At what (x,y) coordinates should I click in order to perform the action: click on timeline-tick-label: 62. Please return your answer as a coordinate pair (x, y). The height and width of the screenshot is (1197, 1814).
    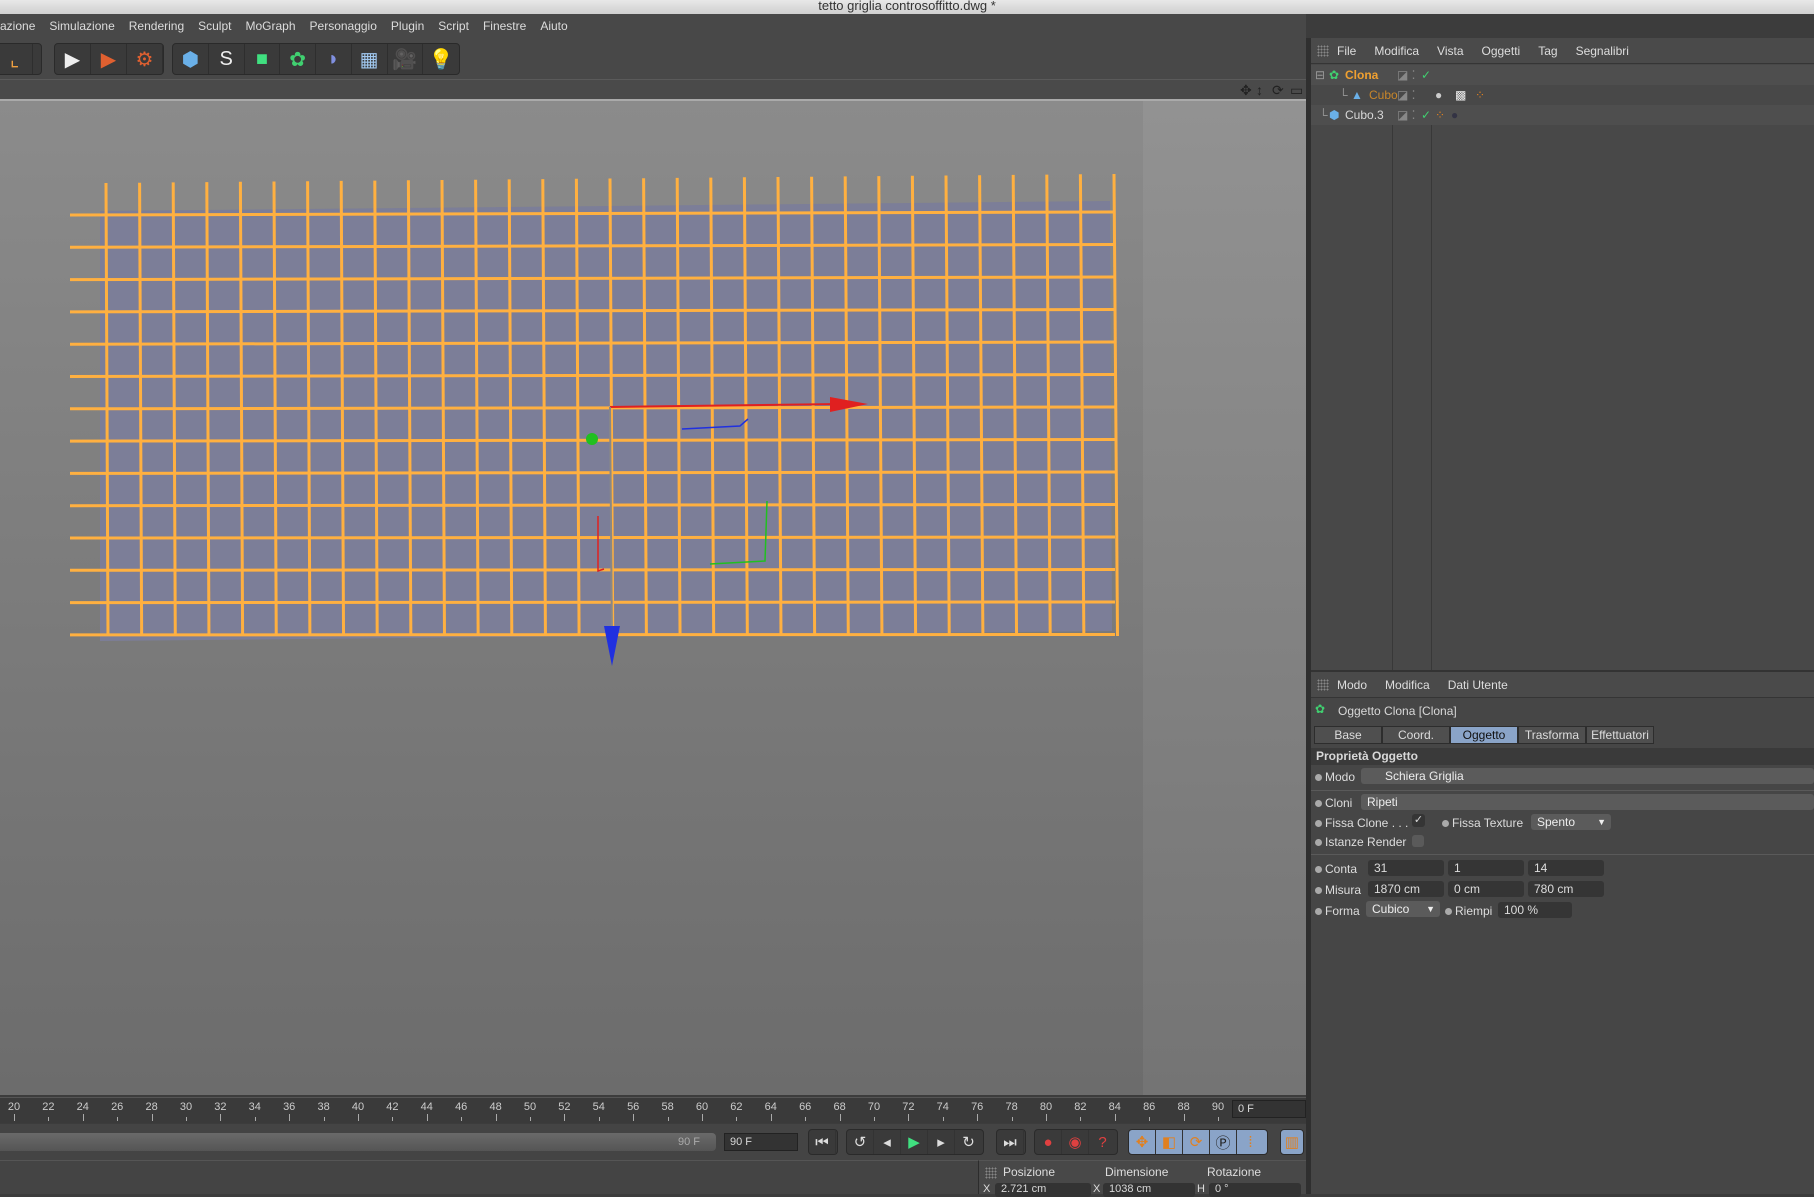
    Looking at the image, I should click on (736, 1107).